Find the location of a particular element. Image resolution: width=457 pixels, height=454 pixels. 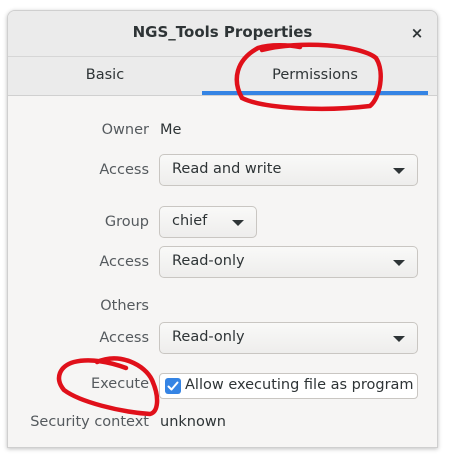

group-label: Group is located at coordinates (126, 222).